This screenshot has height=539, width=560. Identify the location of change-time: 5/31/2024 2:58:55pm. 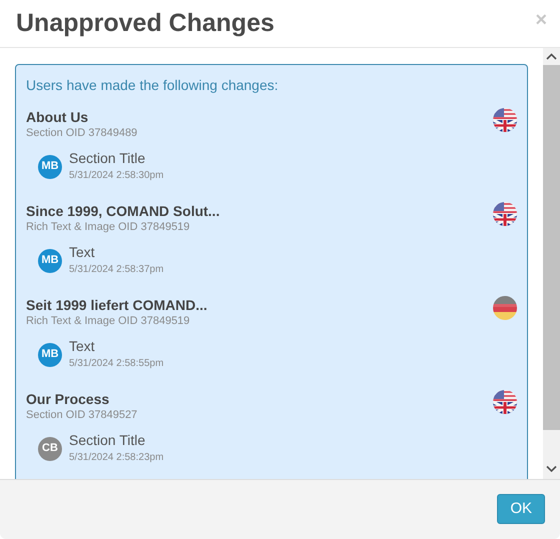
(116, 364).